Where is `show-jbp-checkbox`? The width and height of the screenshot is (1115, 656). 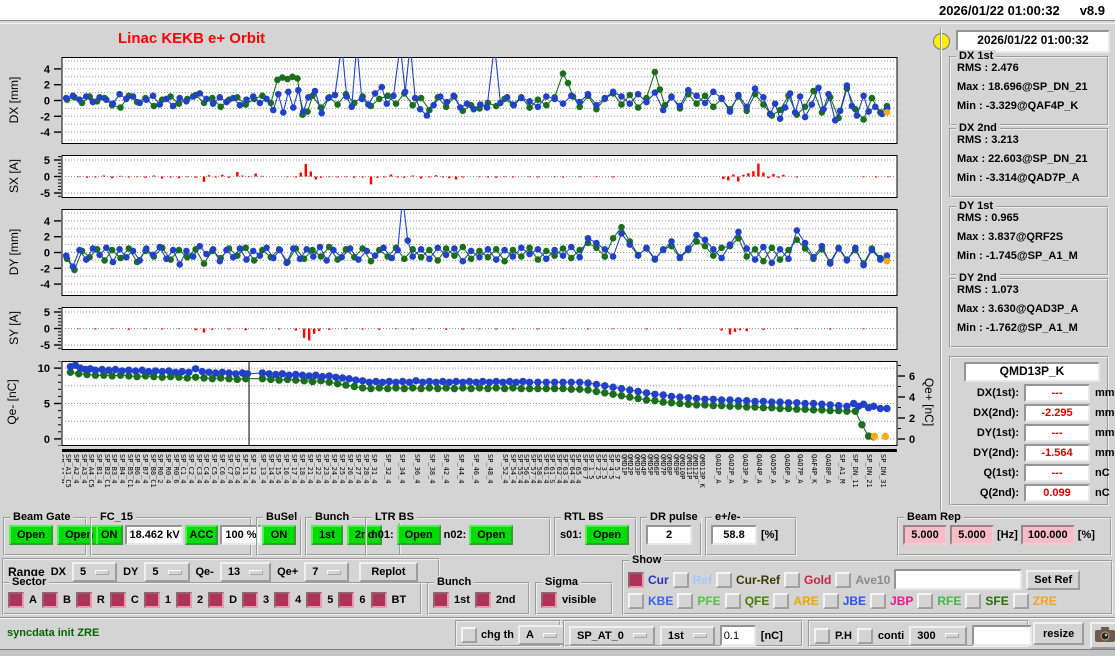 show-jbp-checkbox is located at coordinates (878, 601).